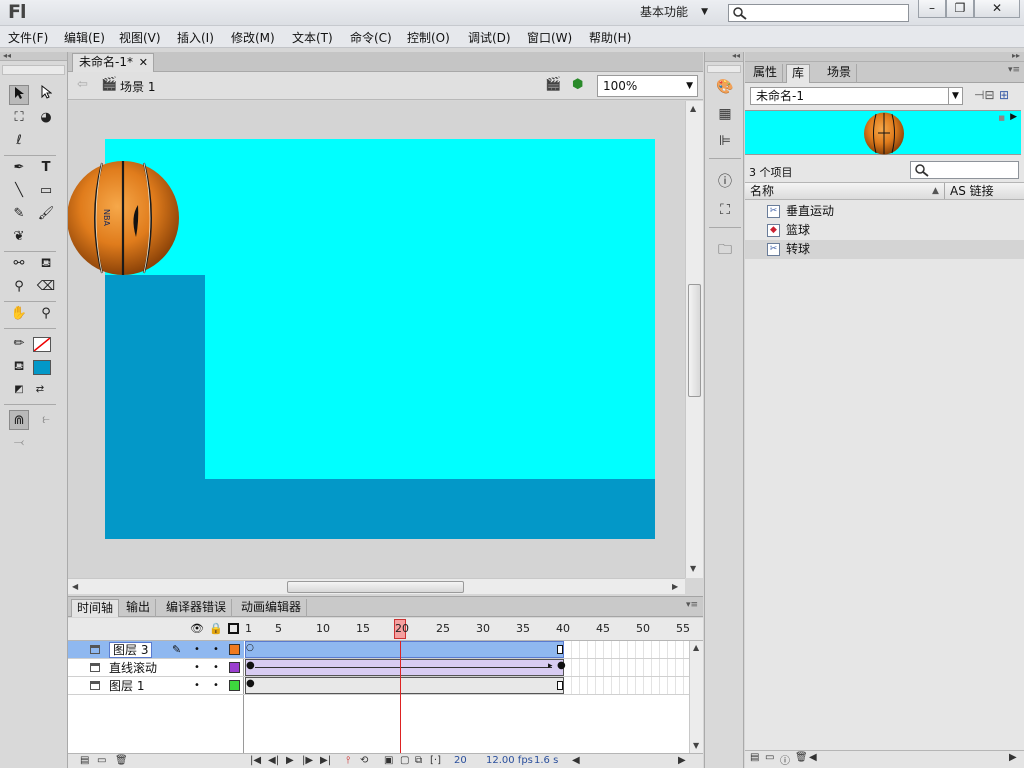  I want to click on paint-bucket-tool-icon: ⛾, so click(46, 264).